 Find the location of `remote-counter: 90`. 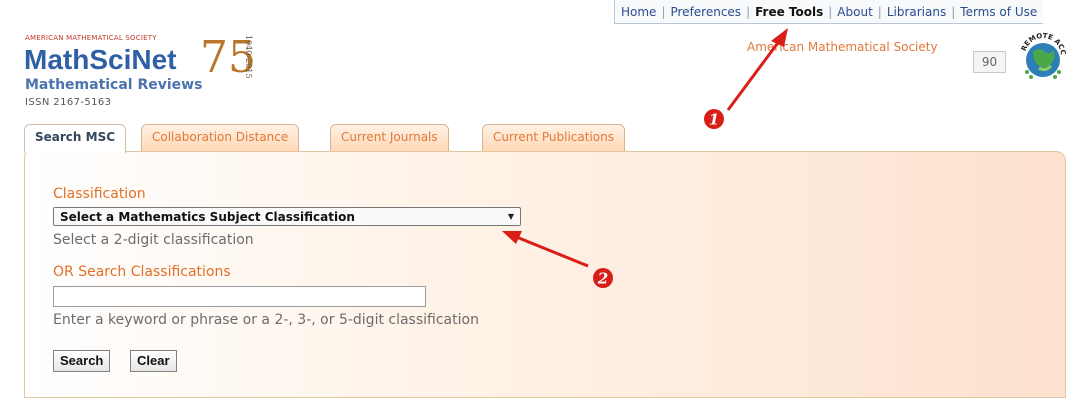

remote-counter: 90 is located at coordinates (989, 62).